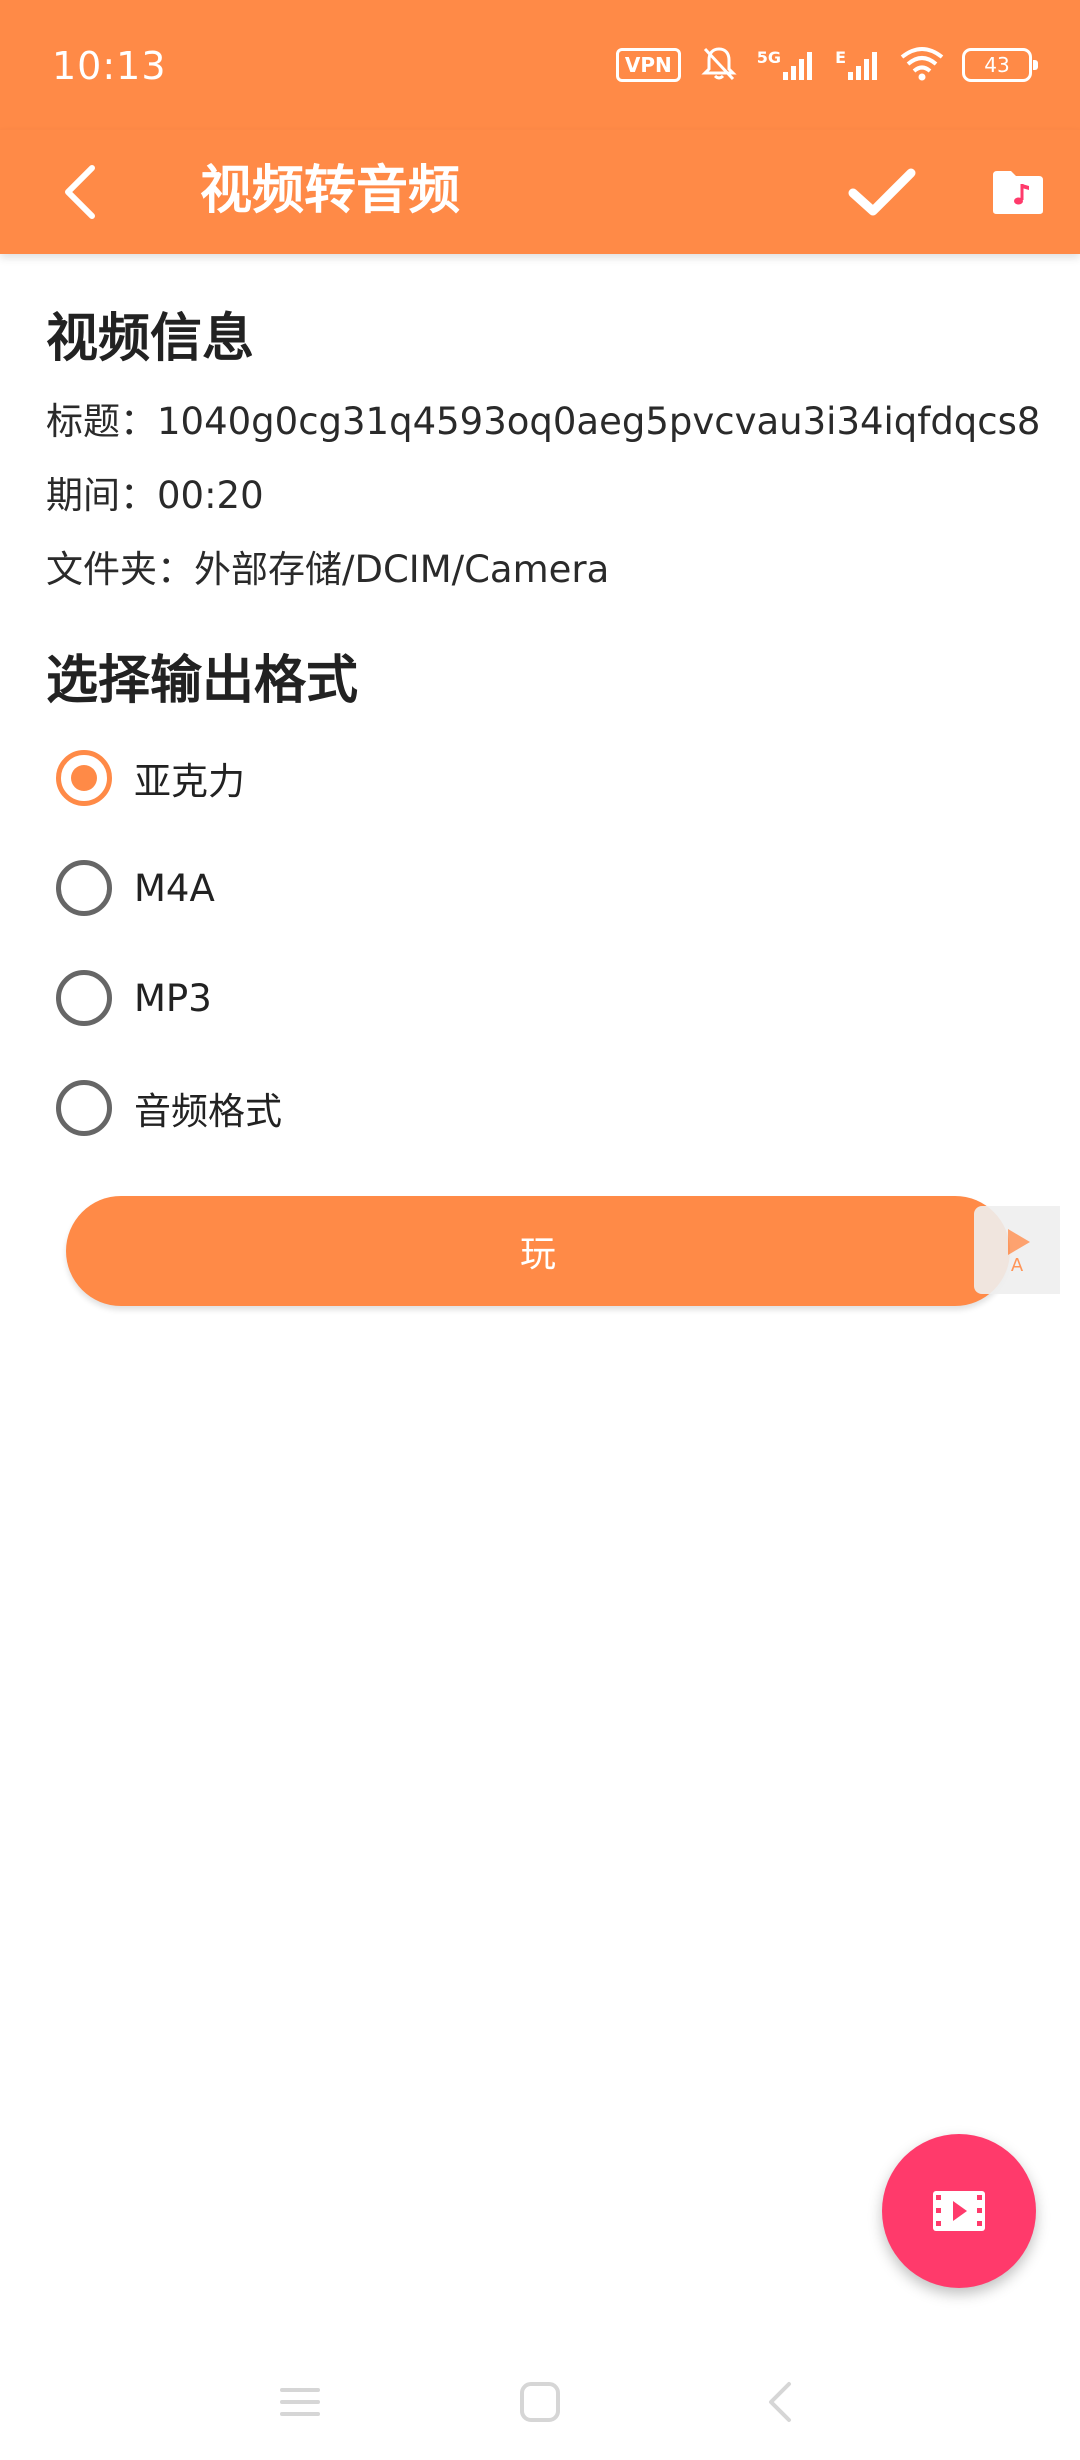  What do you see at coordinates (174, 888) in the screenshot?
I see `format-option-label: M4A` at bounding box center [174, 888].